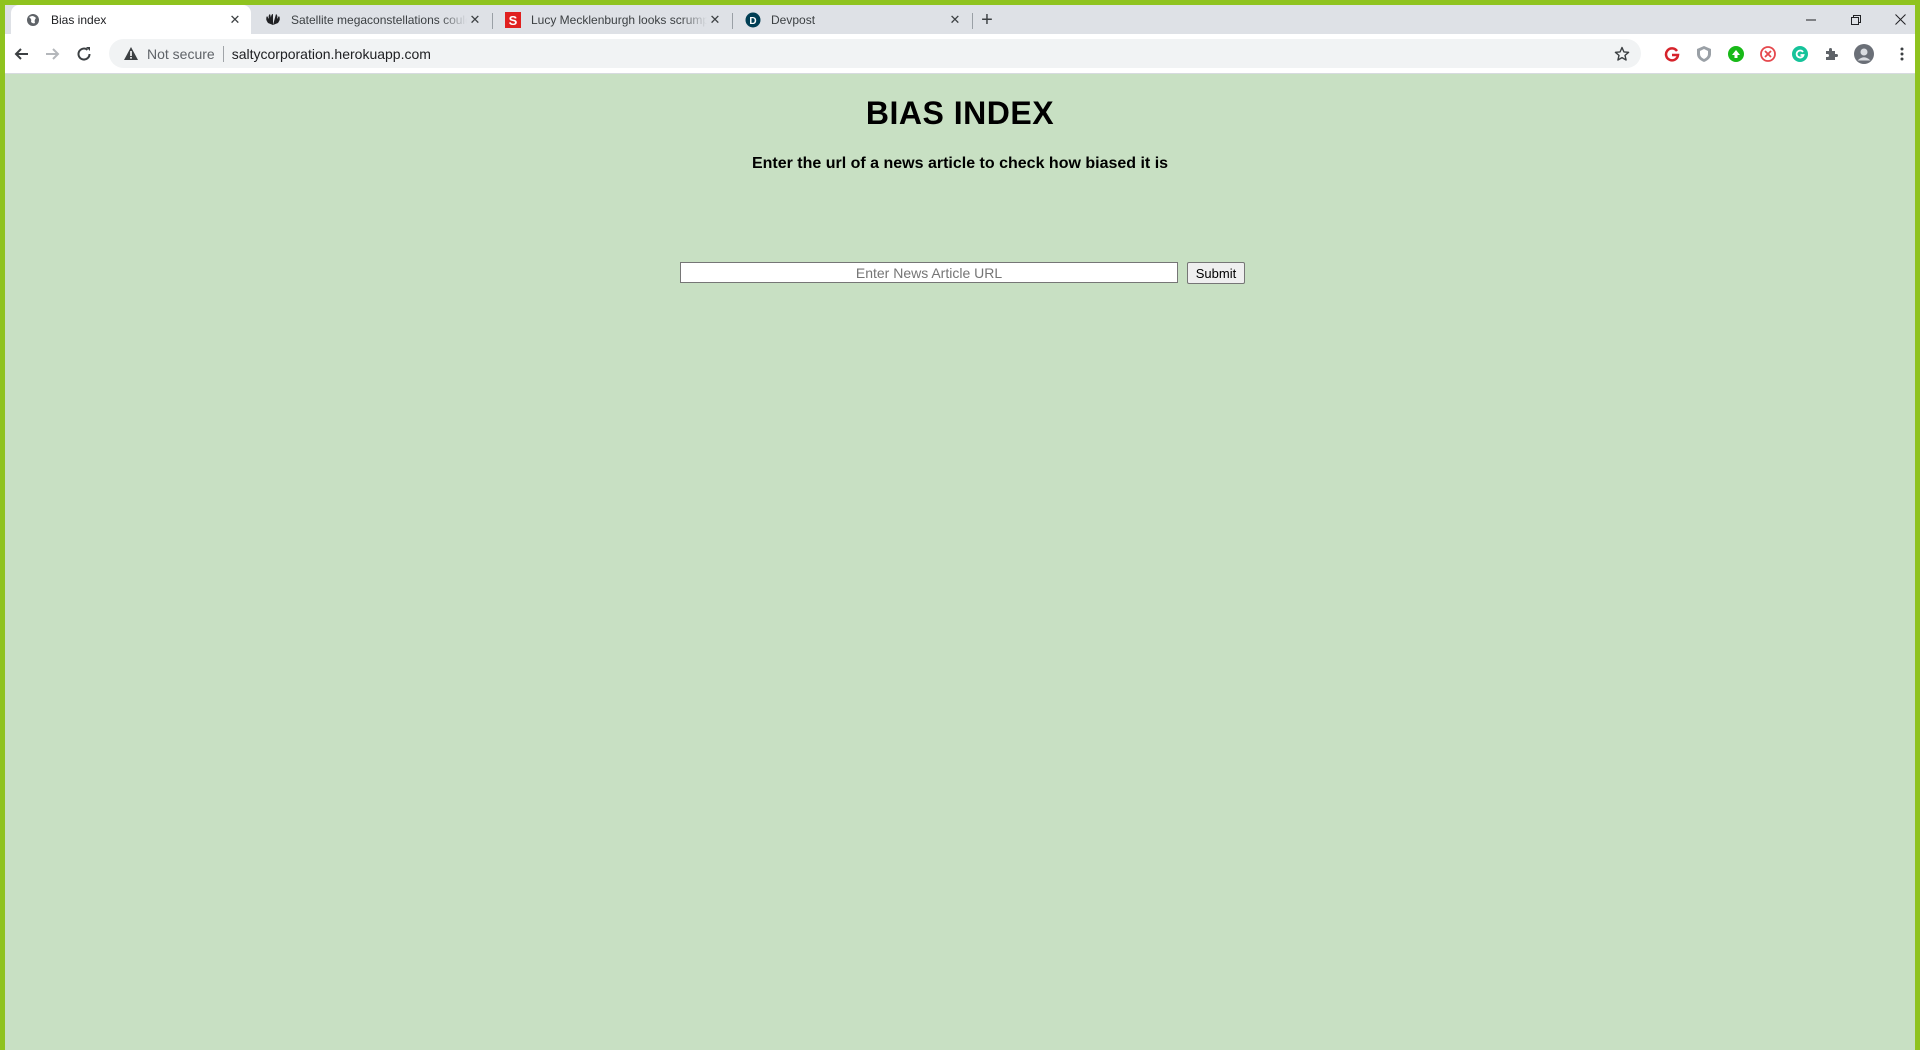  I want to click on tab-separator, so click(972, 21).